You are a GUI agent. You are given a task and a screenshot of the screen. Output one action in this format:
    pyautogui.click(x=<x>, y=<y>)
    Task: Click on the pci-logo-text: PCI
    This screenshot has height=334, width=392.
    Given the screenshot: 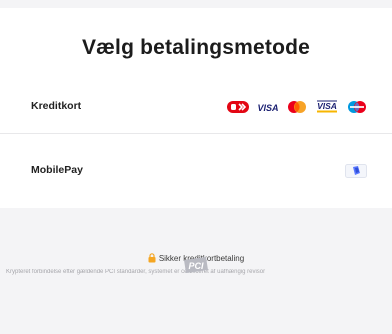 What is the action you would take?
    pyautogui.click(x=196, y=266)
    